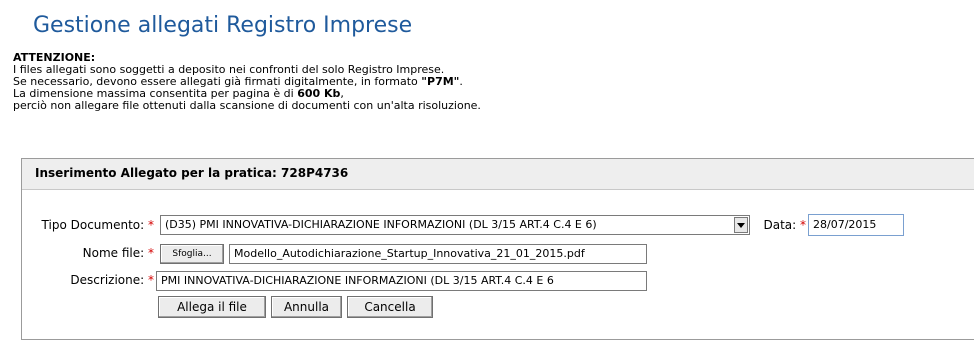 Image resolution: width=974 pixels, height=360 pixels. Describe the element at coordinates (212, 307) in the screenshot. I see `attach-file-button: Allega il file` at that location.